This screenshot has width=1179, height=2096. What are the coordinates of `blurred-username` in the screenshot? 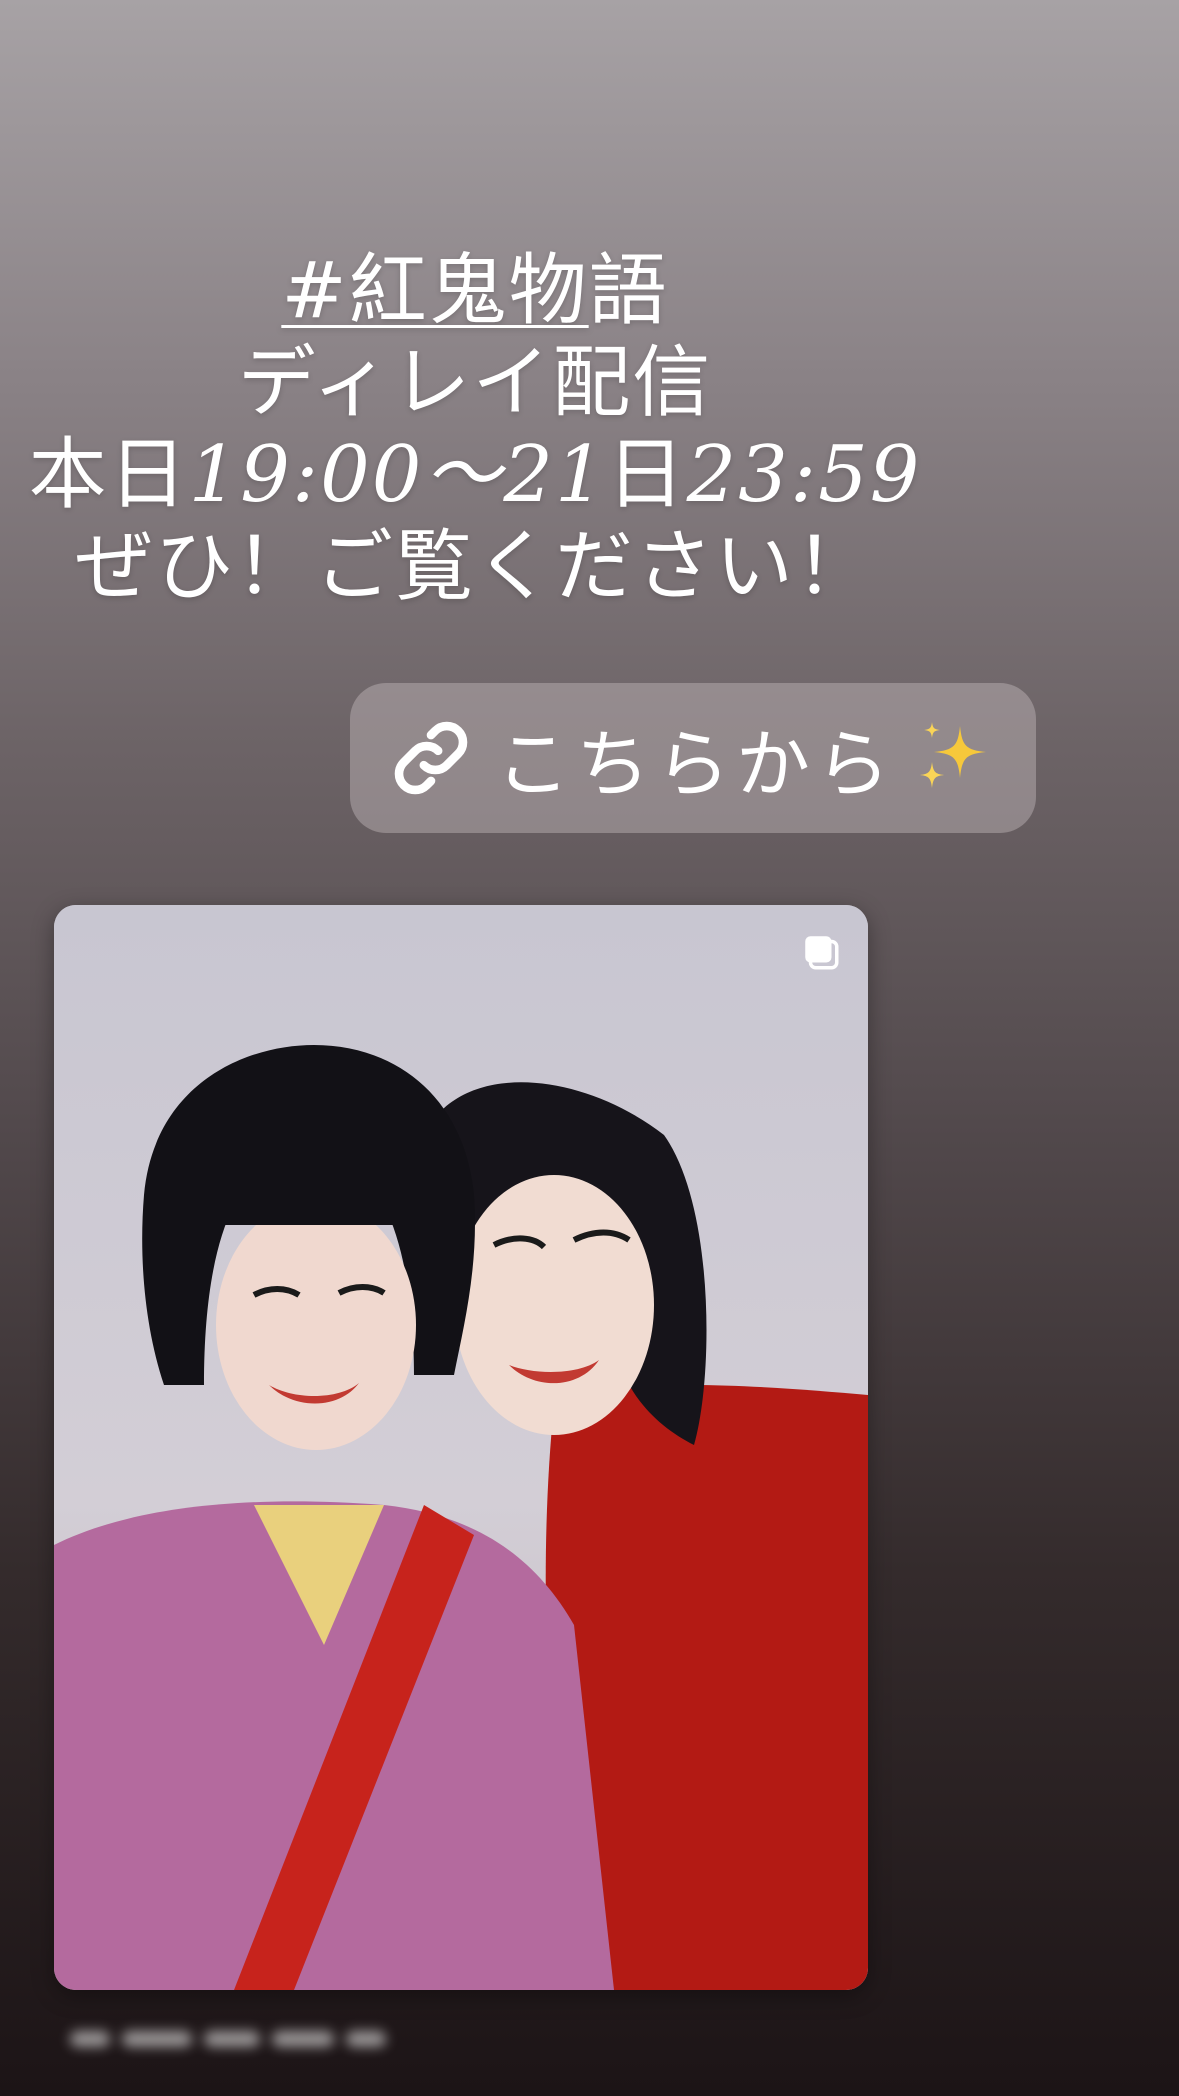 It's located at (230, 2039).